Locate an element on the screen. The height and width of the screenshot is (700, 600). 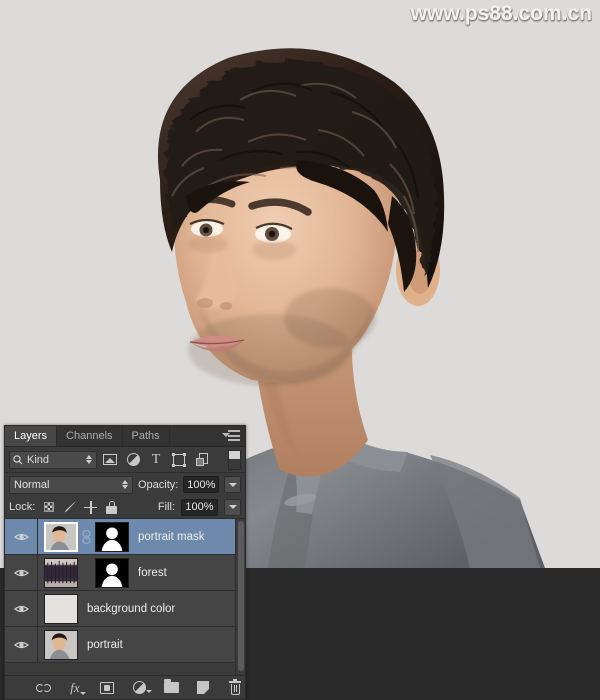
solid-color-thumbnail is located at coordinates (61, 608).